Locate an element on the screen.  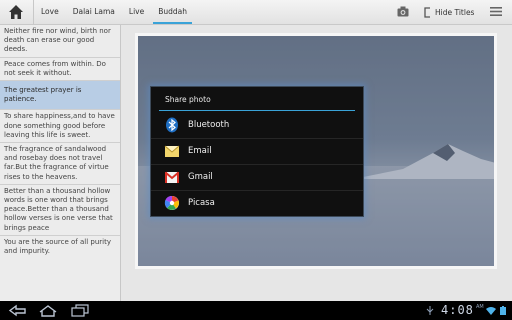
bluetooth-icon is located at coordinates (172, 125).